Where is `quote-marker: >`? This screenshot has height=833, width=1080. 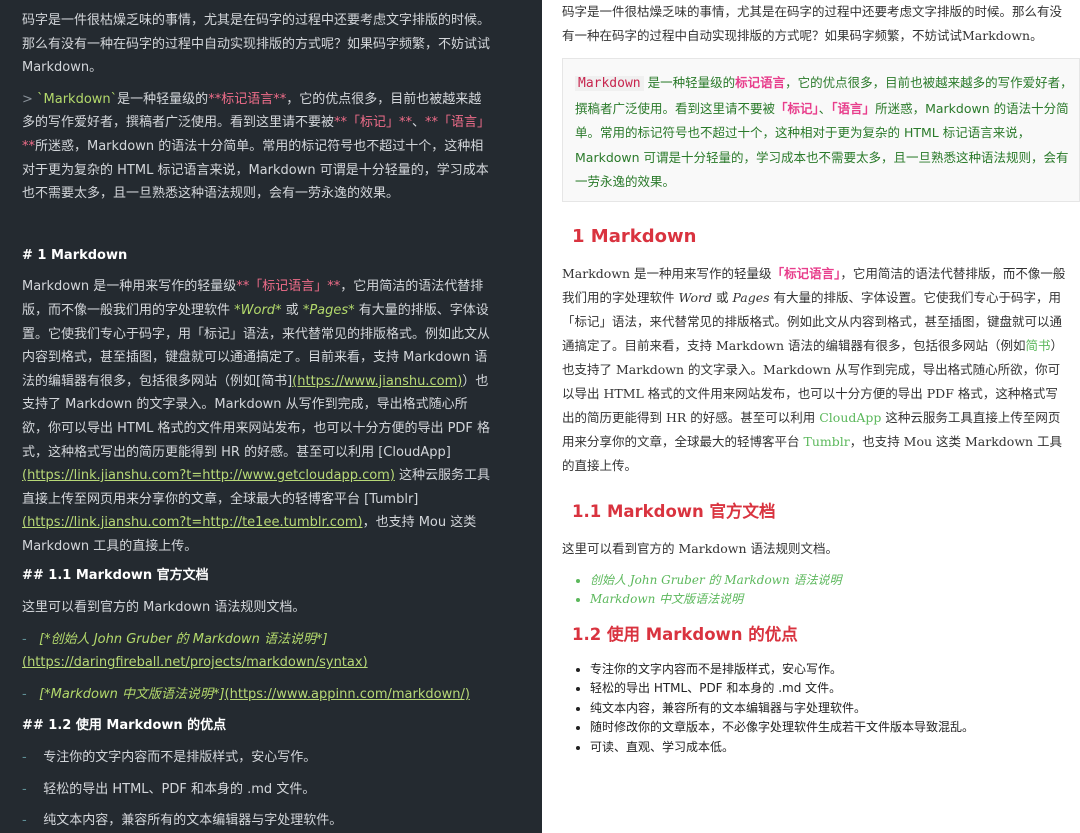
quote-marker: > is located at coordinates (30, 99).